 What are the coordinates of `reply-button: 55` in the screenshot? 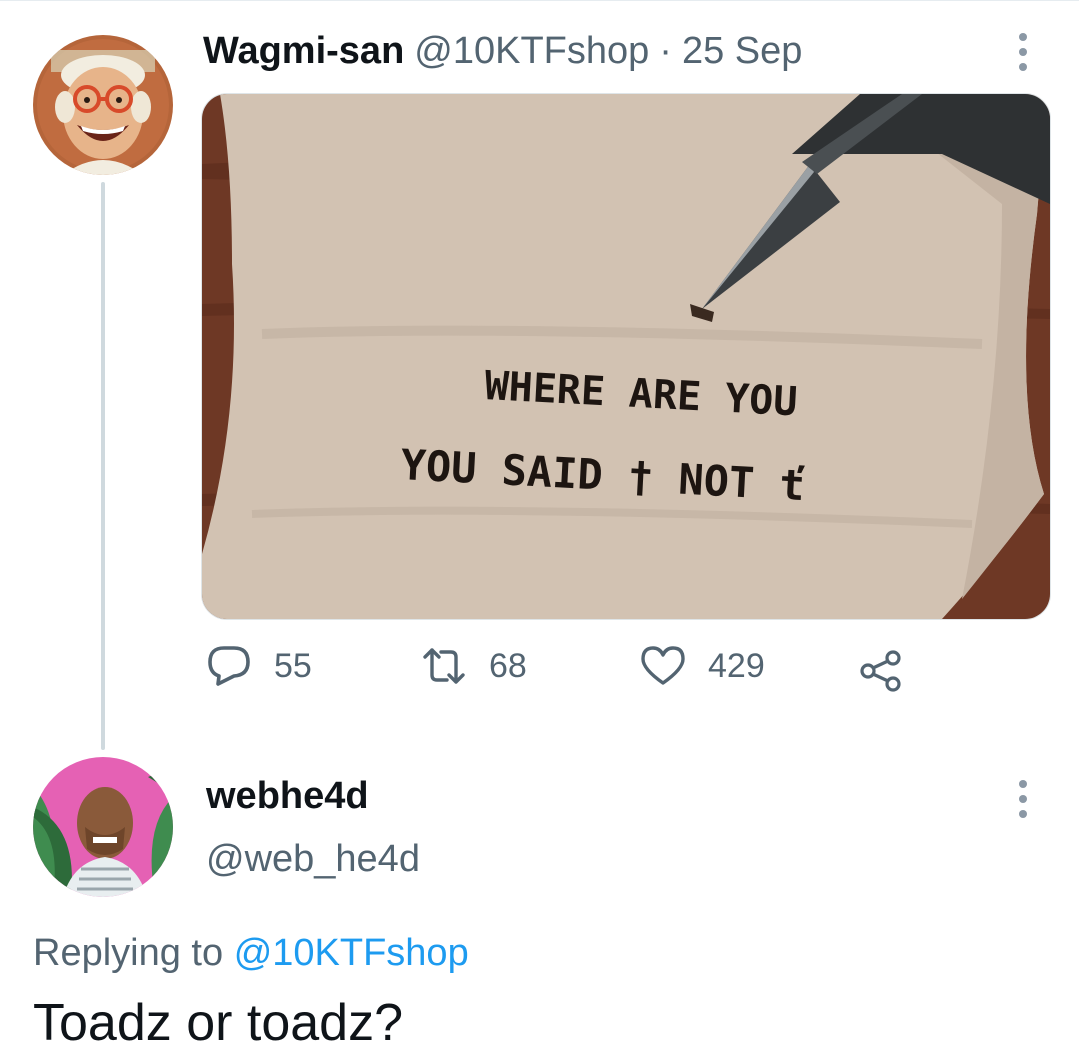 It's located at (259, 666).